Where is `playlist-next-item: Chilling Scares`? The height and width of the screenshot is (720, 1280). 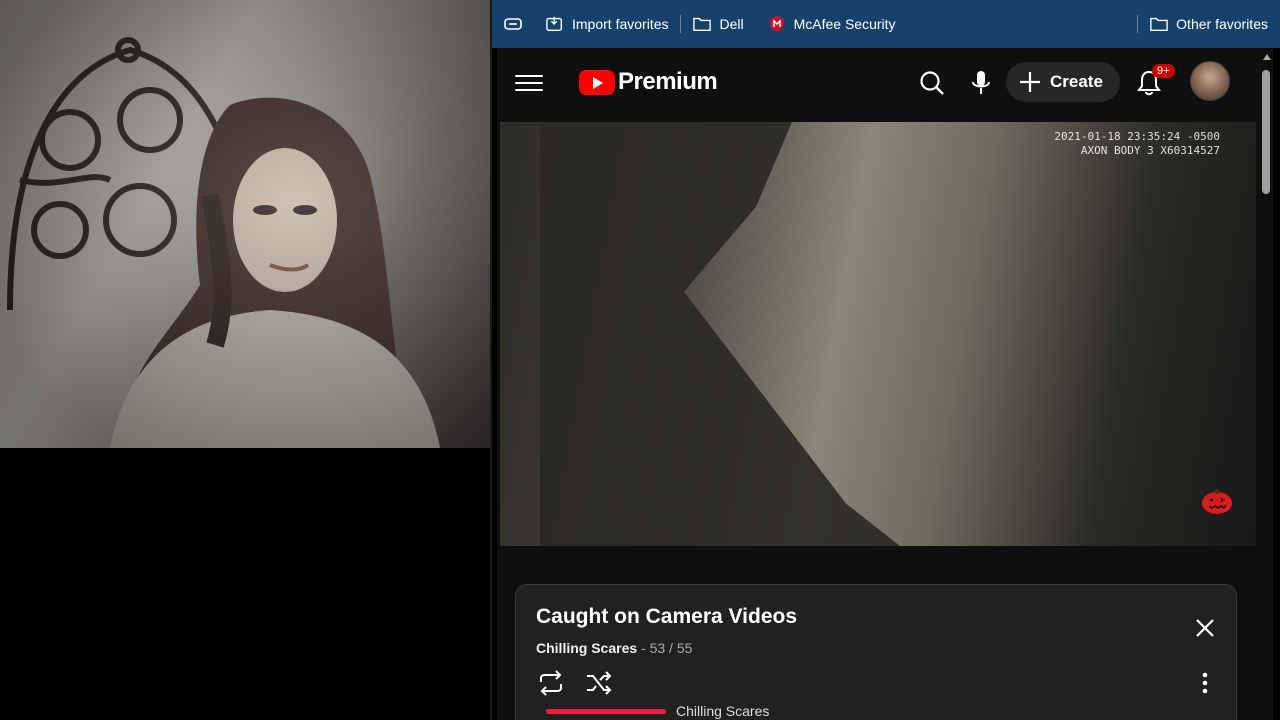 playlist-next-item: Chilling Scares is located at coordinates (657, 711).